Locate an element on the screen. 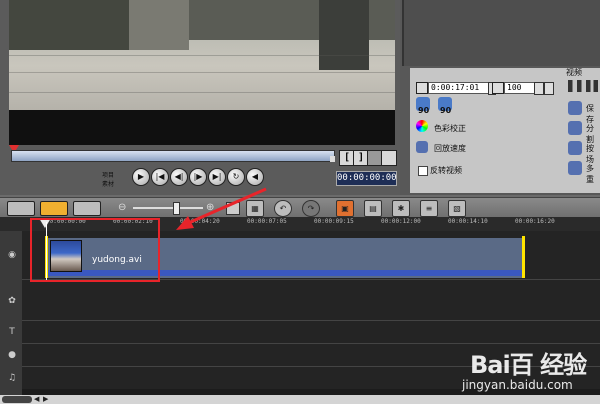 Image resolution: width=600 pixels, height=404 pixels. volume-icon: ◀ is located at coordinates (255, 177).